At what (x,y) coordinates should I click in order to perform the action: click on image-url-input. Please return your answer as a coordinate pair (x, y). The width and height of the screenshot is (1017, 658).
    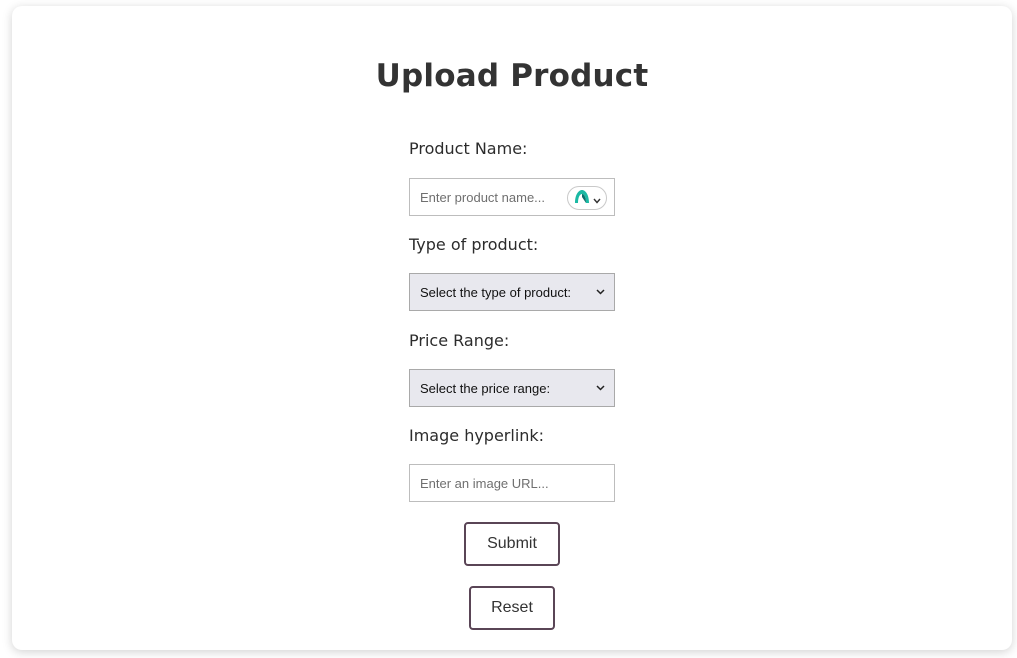
    Looking at the image, I should click on (512, 483).